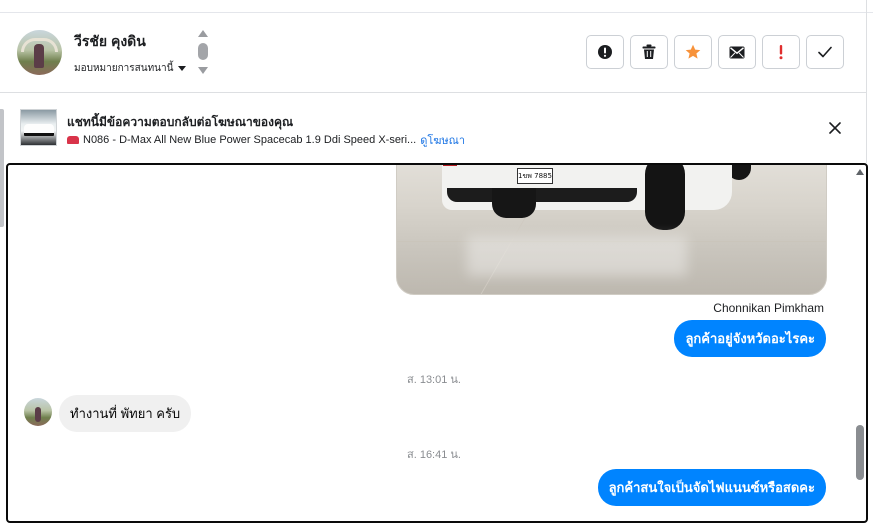 The height and width of the screenshot is (523, 873). Describe the element at coordinates (38, 127) in the screenshot. I see `ad-thumbnail` at that location.